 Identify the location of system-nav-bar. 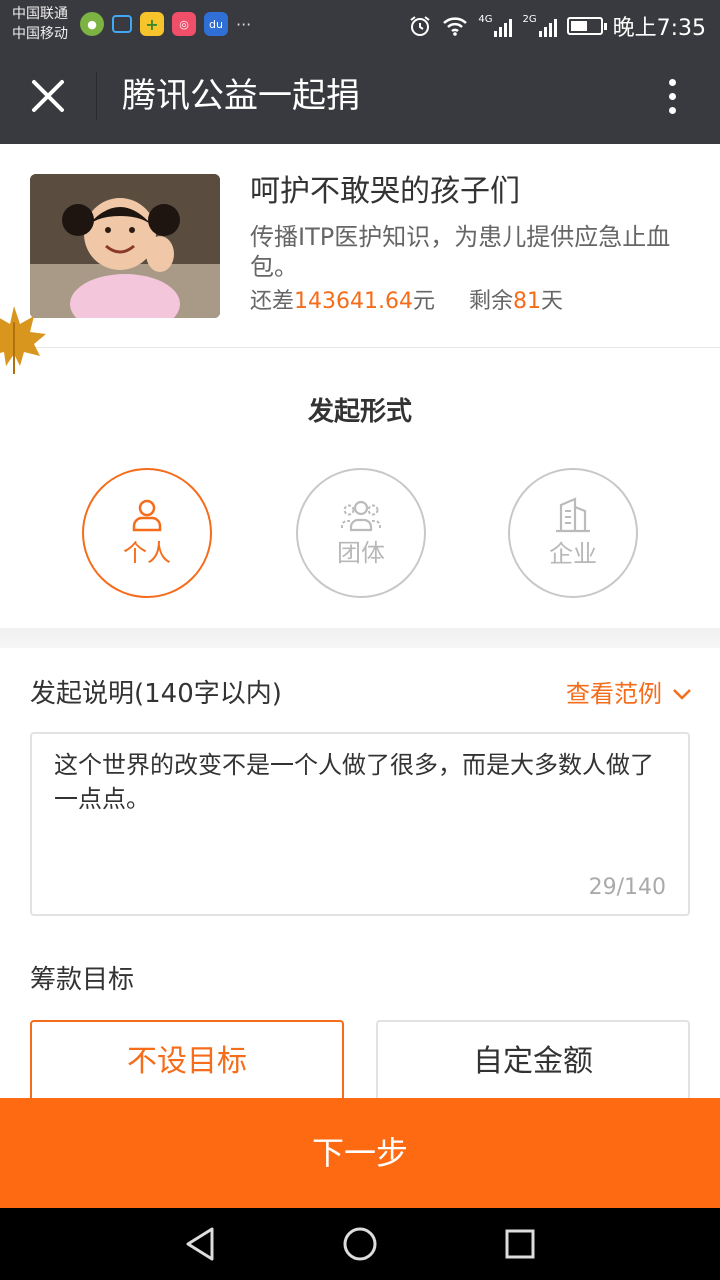
(360, 1244).